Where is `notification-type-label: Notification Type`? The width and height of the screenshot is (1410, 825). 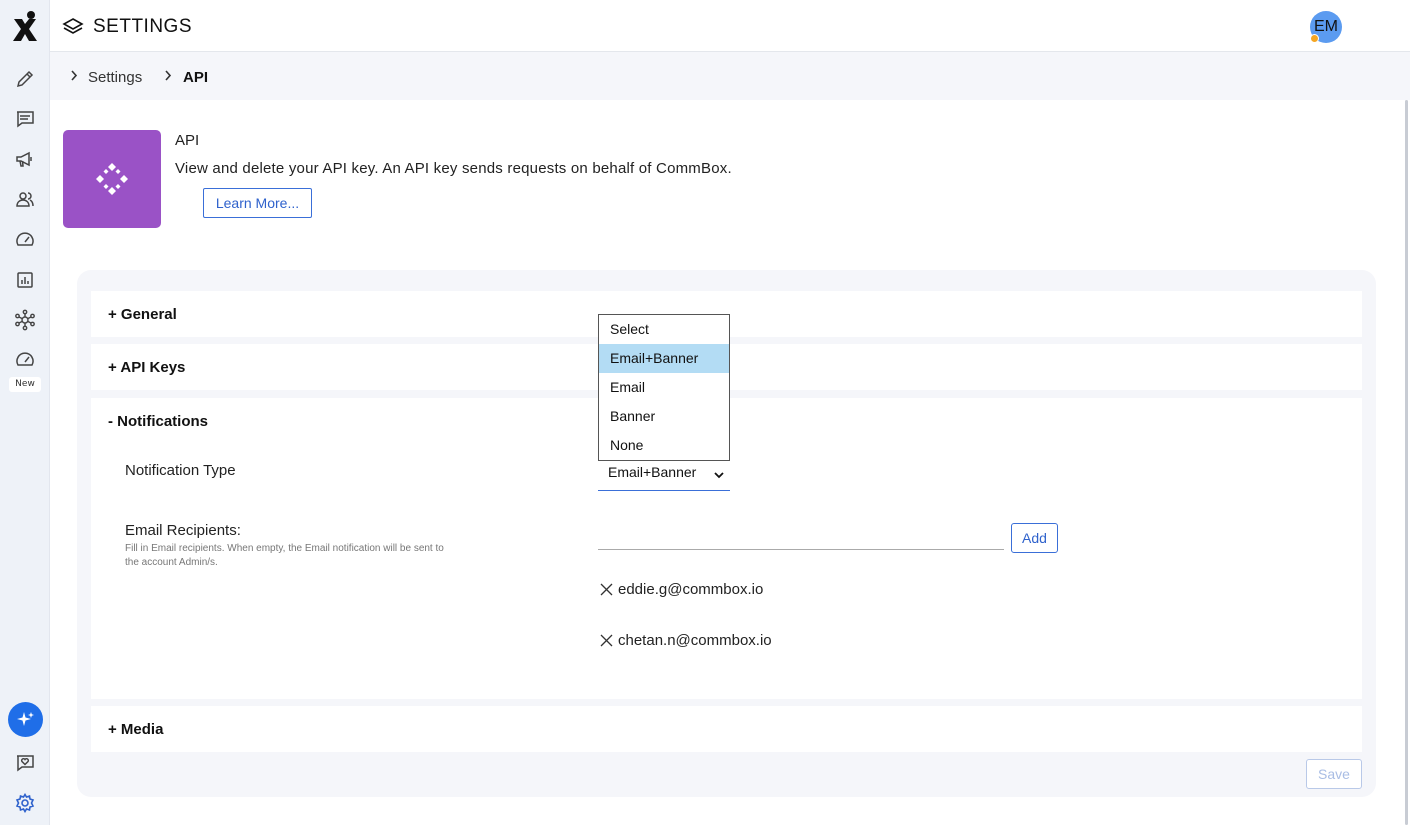 notification-type-label: Notification Type is located at coordinates (180, 470).